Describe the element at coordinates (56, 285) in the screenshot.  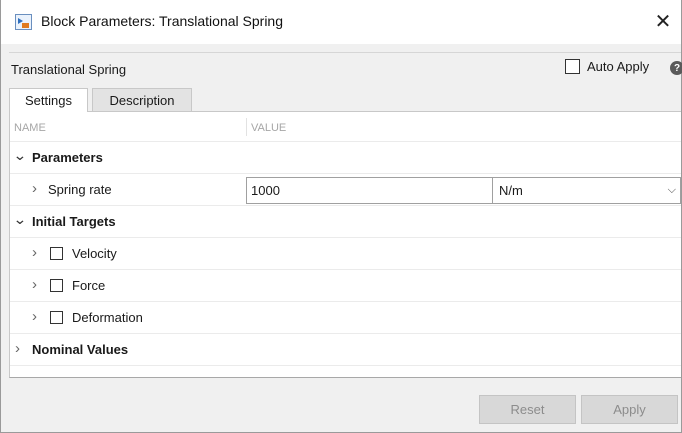
I see `force-checkbox` at that location.